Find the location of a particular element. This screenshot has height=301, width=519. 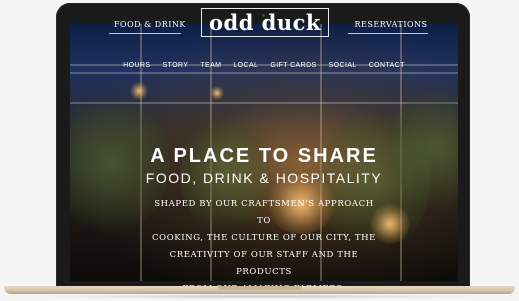

nav-local-link: LOCAL is located at coordinates (245, 66).